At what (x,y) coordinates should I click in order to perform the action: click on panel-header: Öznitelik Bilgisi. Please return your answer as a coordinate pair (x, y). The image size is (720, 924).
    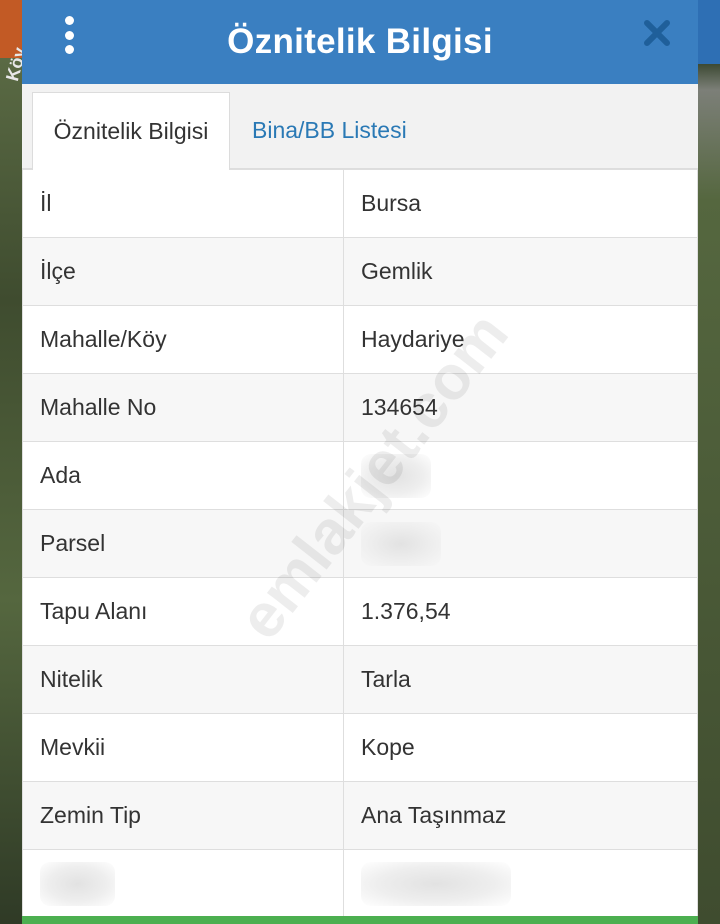
    Looking at the image, I should click on (360, 42).